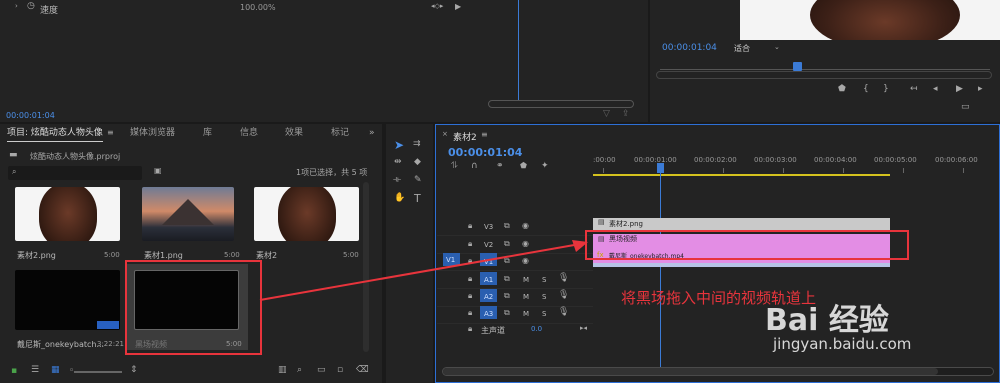  I want to click on track-name-a3: A3, so click(489, 314).